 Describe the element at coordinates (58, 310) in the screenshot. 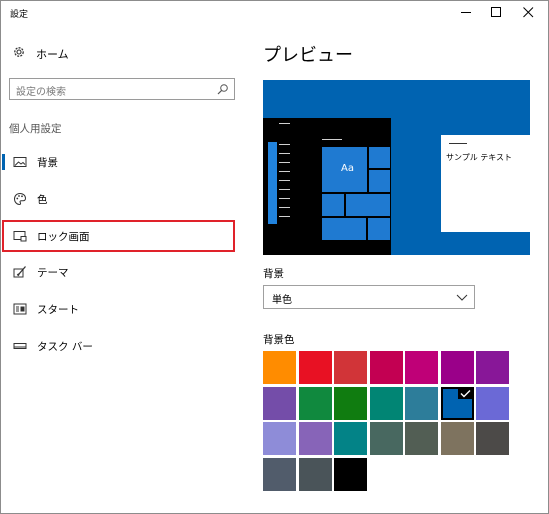

I see `sidebar-item-label: スタート` at that location.